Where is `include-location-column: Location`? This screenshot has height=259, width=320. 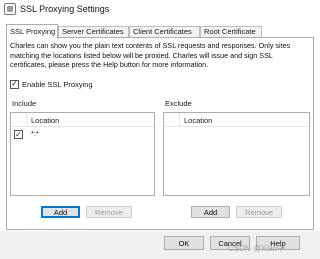
include-location-column: Location is located at coordinates (45, 120).